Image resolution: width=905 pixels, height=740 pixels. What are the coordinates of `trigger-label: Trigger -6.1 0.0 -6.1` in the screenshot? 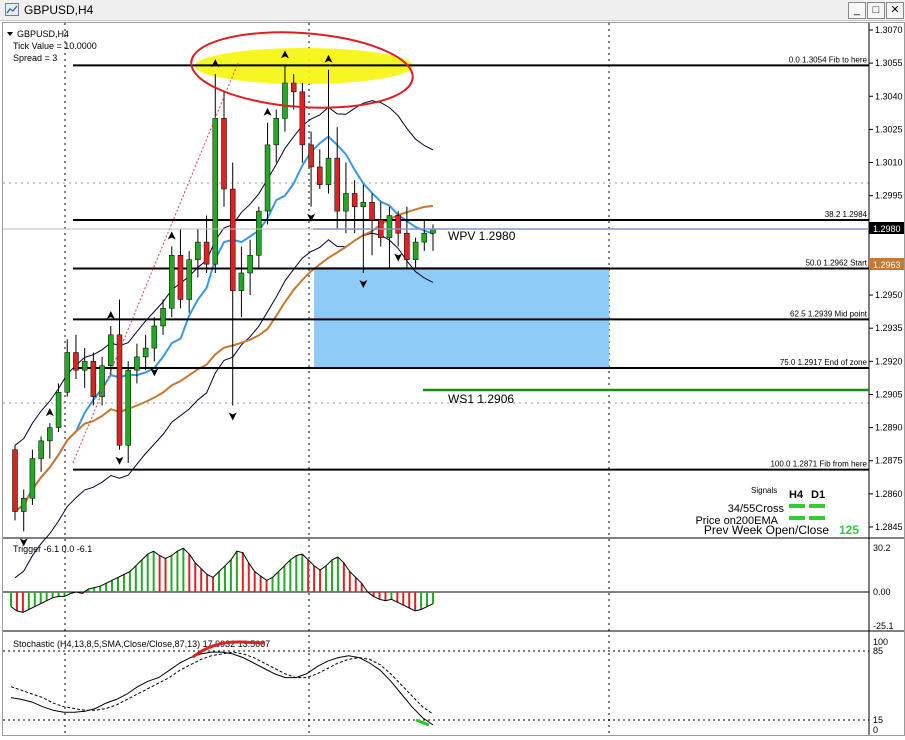 It's located at (52, 549).